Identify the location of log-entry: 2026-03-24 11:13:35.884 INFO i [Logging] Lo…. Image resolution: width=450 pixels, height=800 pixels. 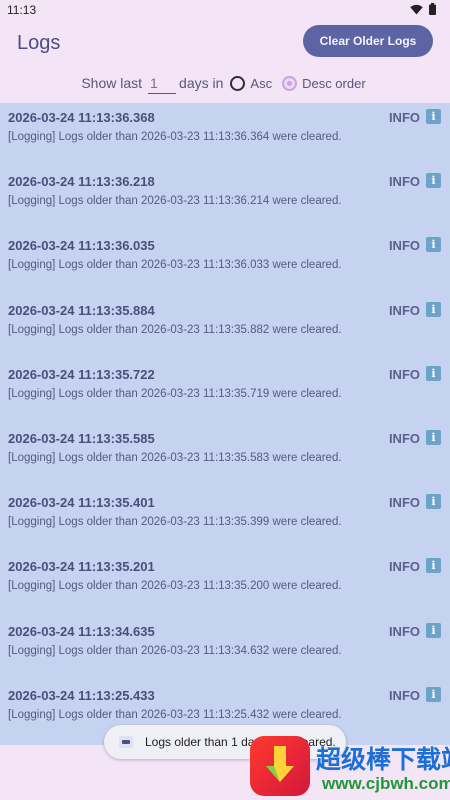
(225, 328).